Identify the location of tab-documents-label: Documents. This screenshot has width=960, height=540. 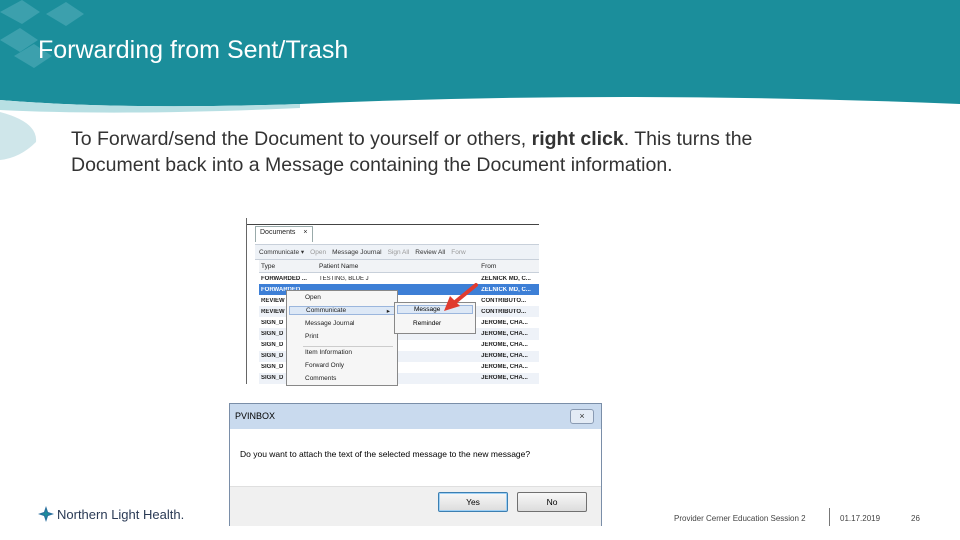
(278, 232).